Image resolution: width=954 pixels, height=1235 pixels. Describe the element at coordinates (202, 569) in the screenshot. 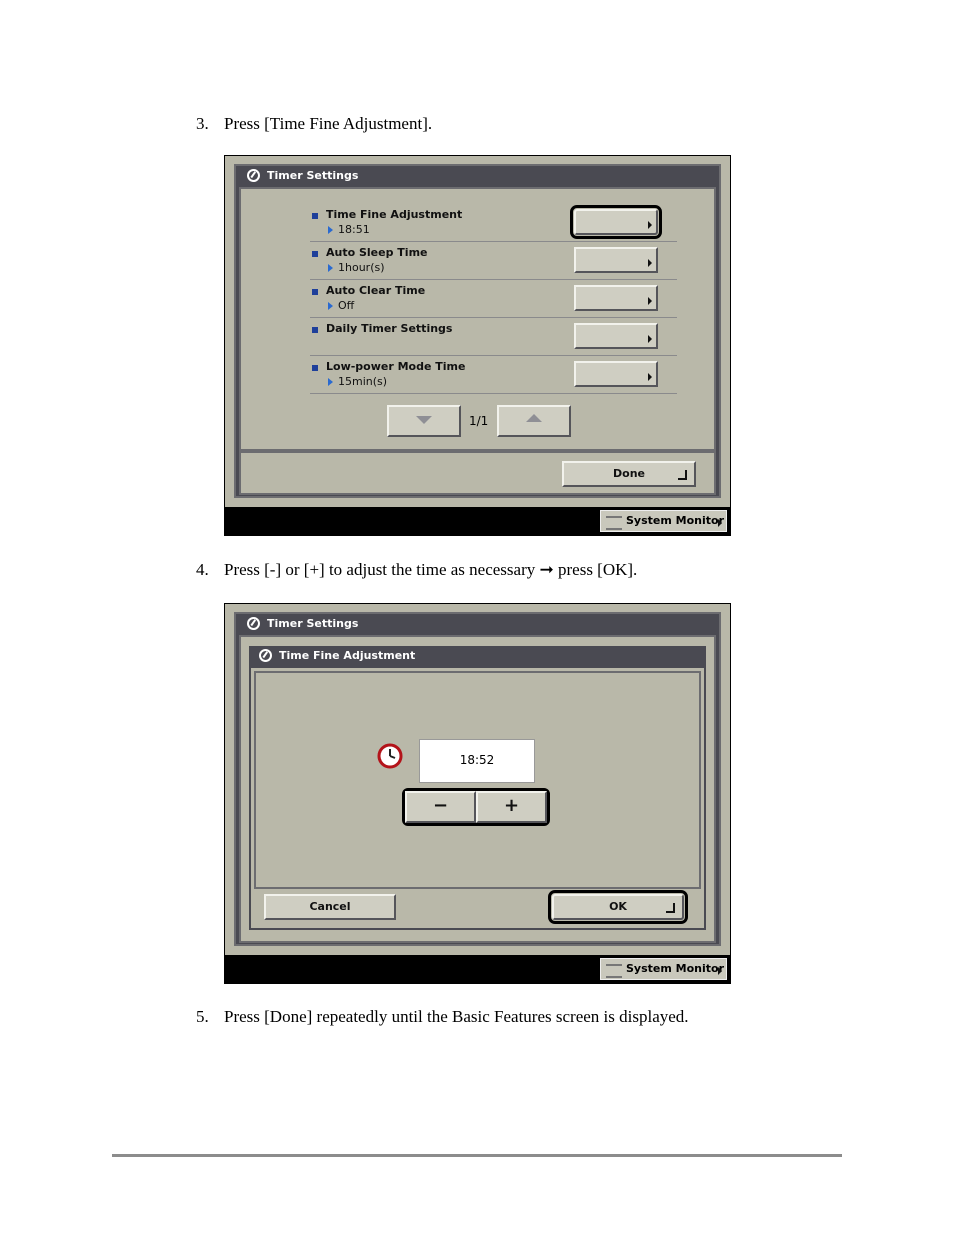

I see `step-number: 4.` at that location.